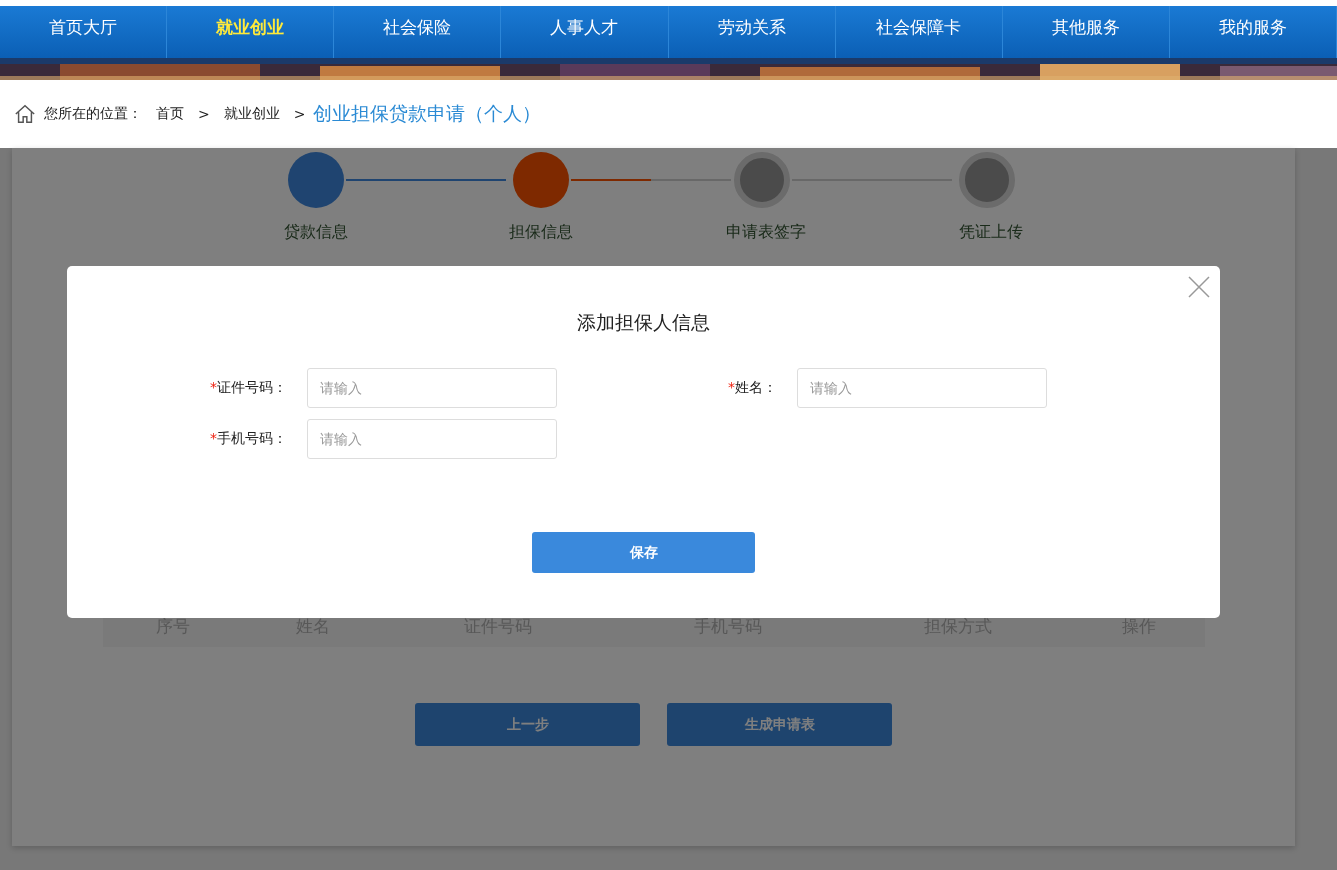 This screenshot has height=870, width=1337. What do you see at coordinates (643, 552) in the screenshot?
I see `save-button: 保存` at bounding box center [643, 552].